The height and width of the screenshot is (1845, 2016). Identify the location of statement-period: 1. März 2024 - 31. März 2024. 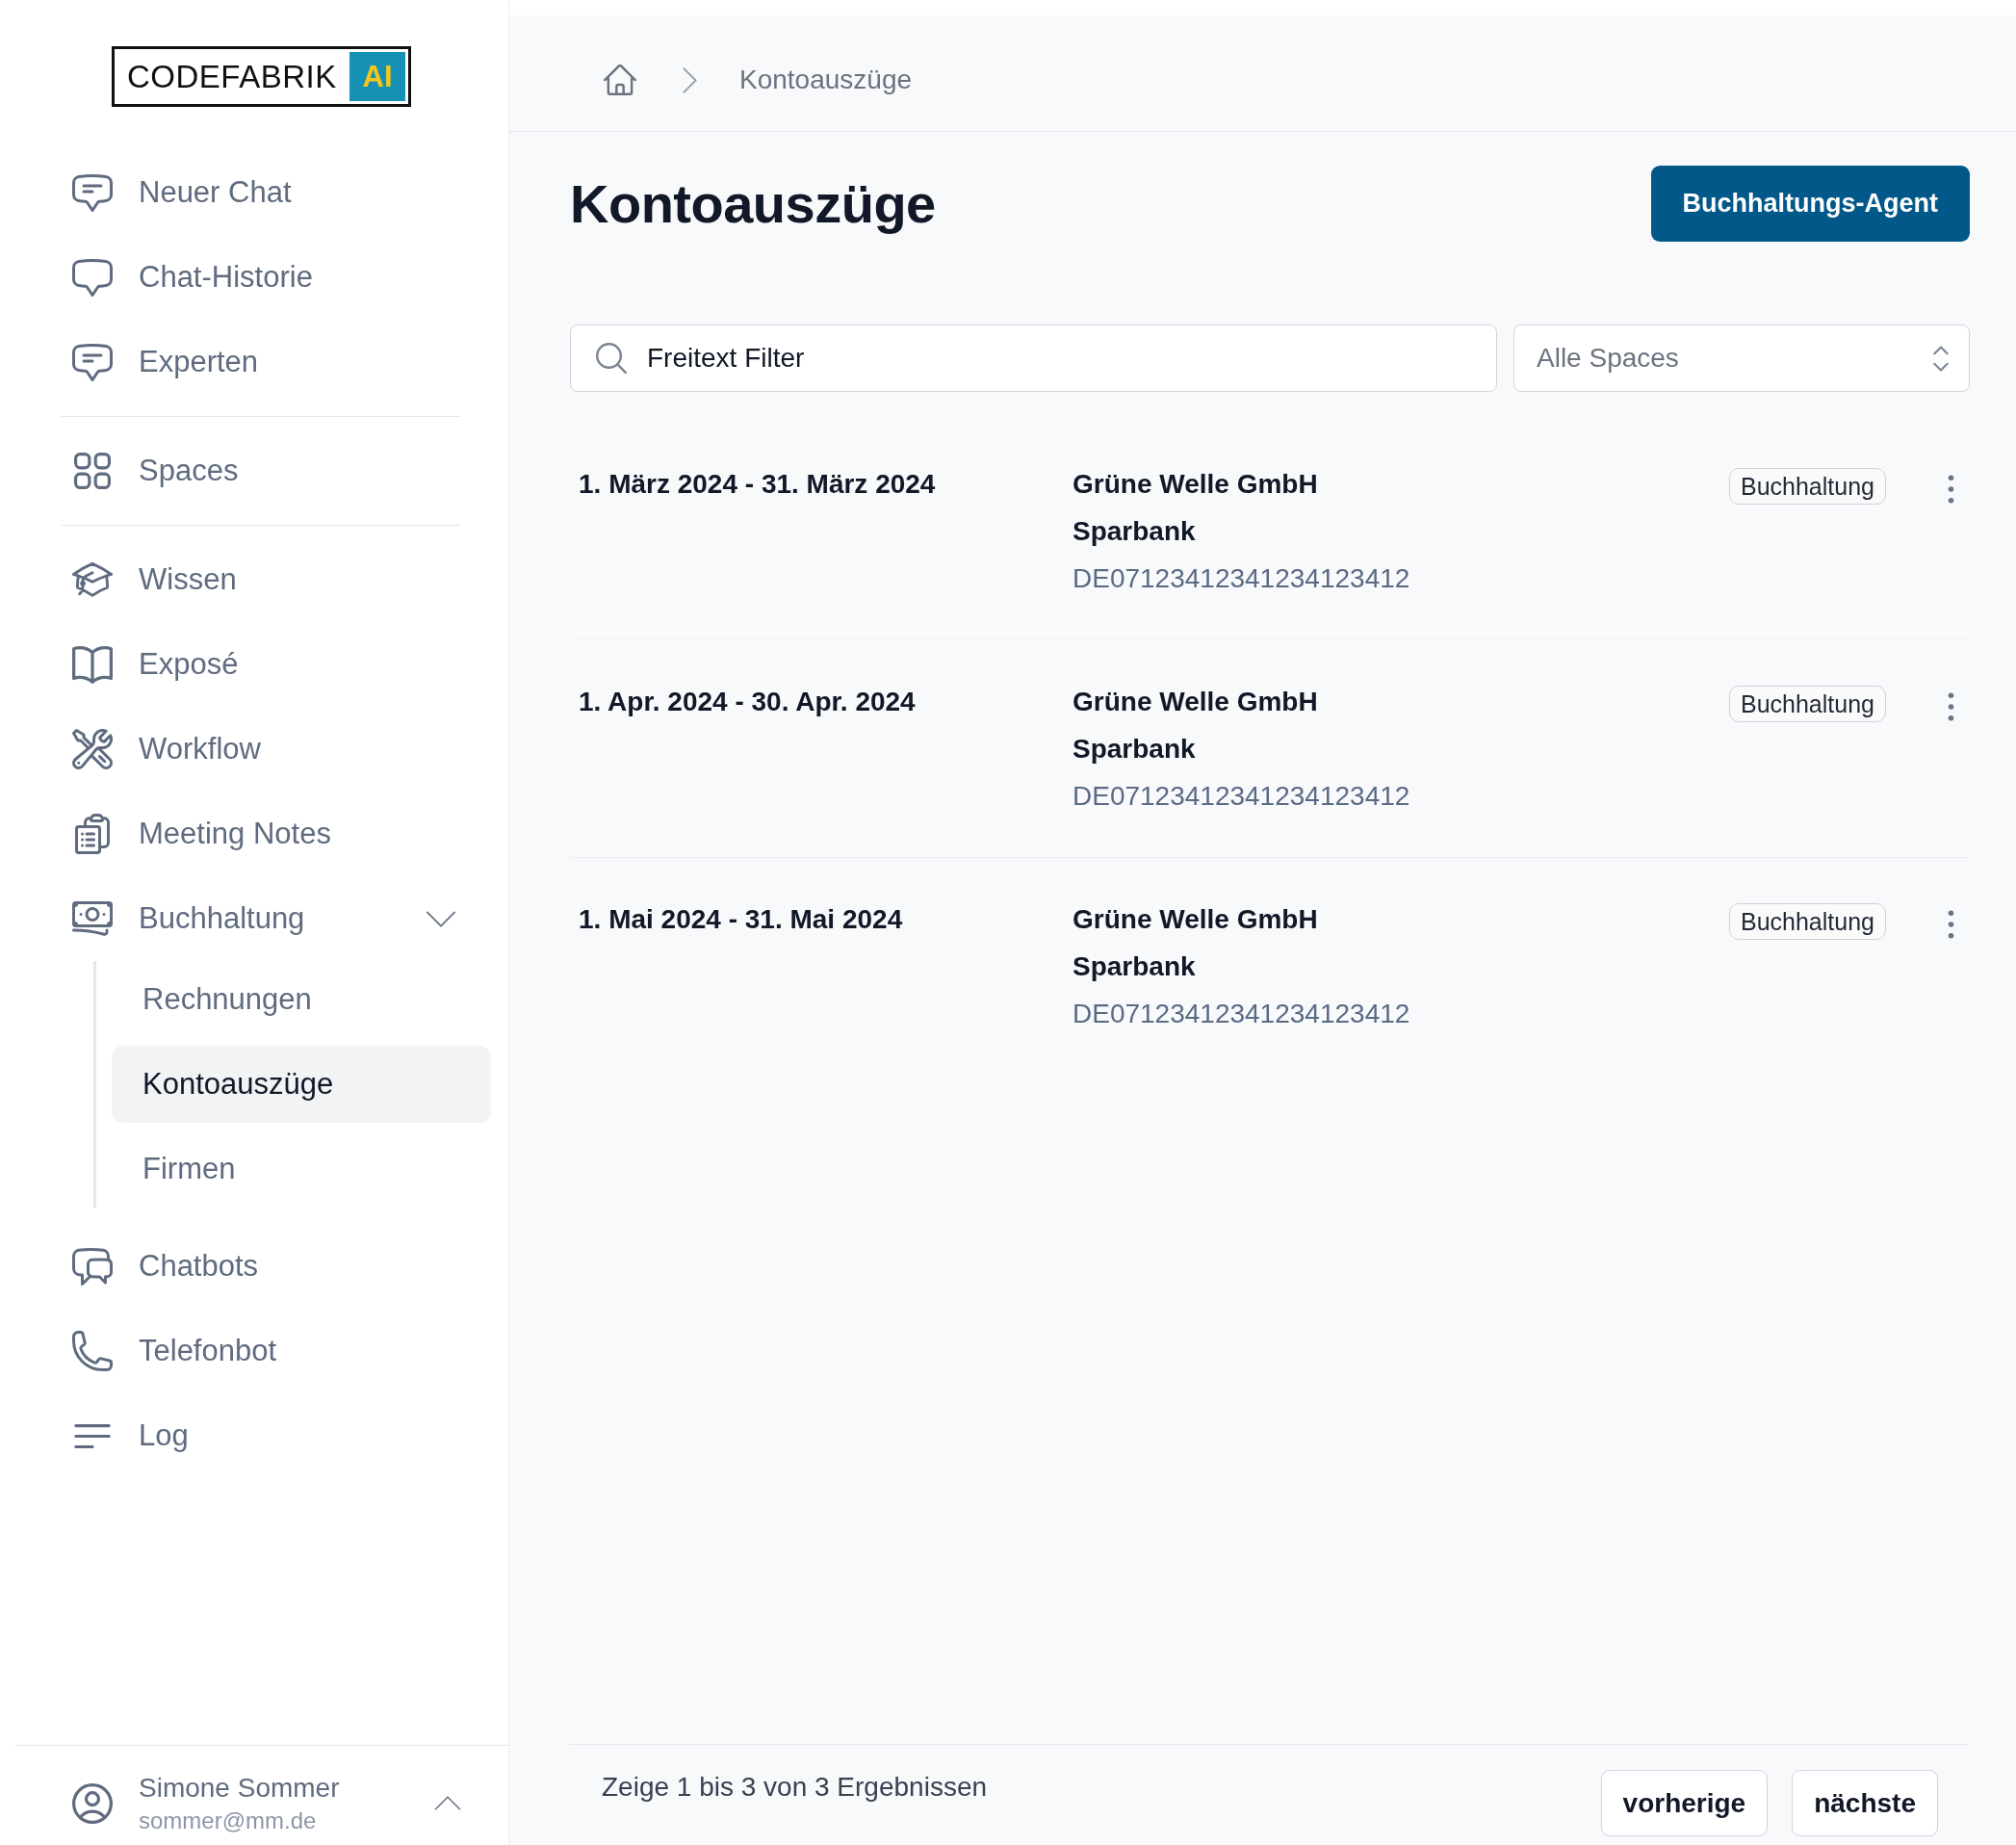
(757, 484).